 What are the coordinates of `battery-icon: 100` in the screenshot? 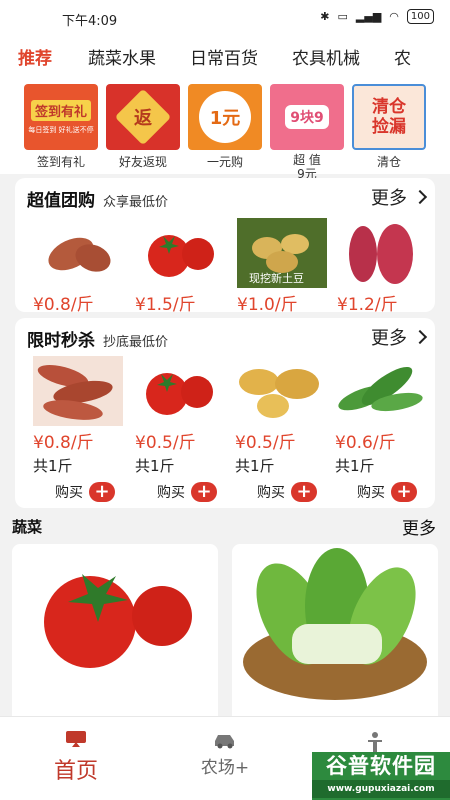 It's located at (420, 16).